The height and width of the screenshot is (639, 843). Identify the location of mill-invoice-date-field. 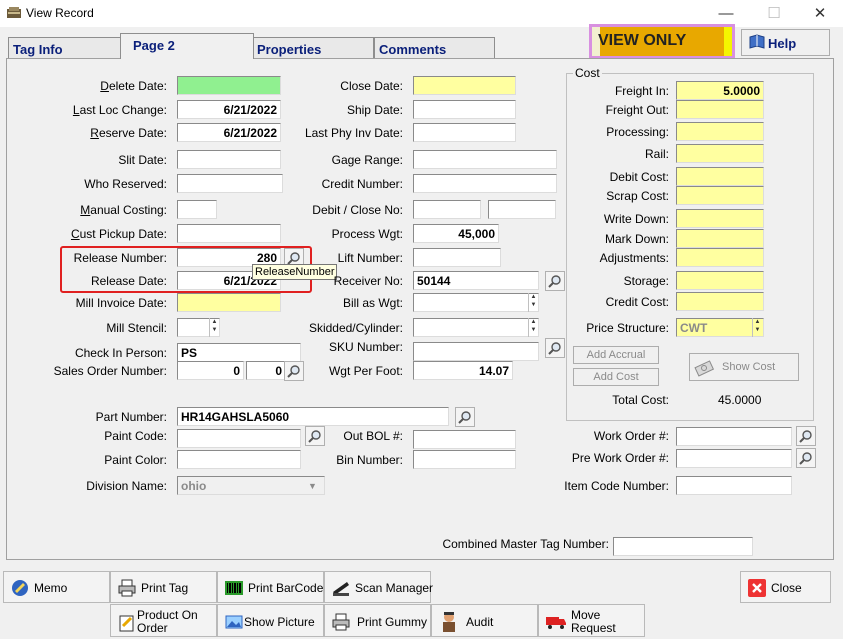
(229, 302).